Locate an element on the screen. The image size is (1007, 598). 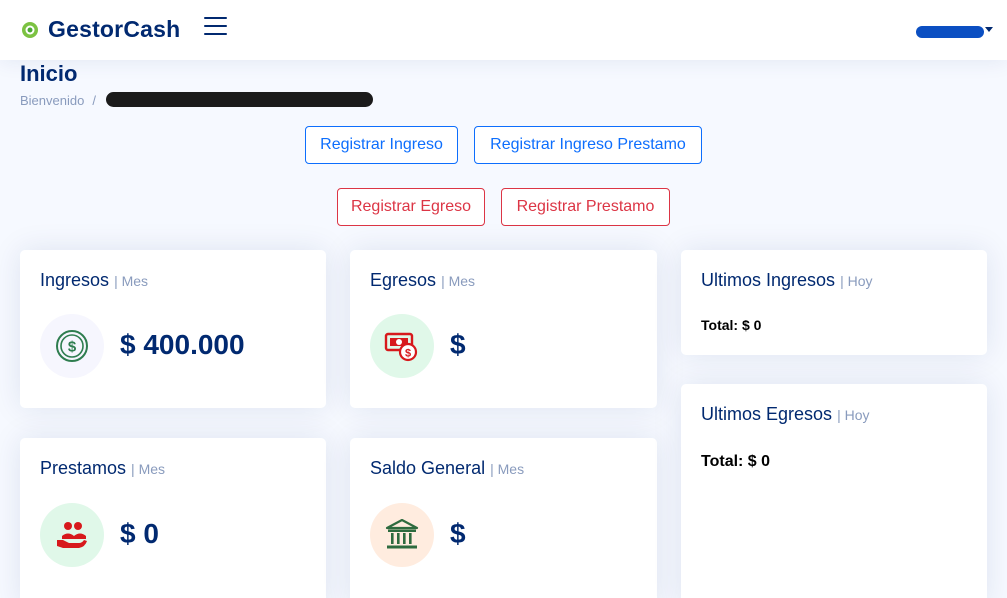
caret-down-icon is located at coordinates (989, 29).